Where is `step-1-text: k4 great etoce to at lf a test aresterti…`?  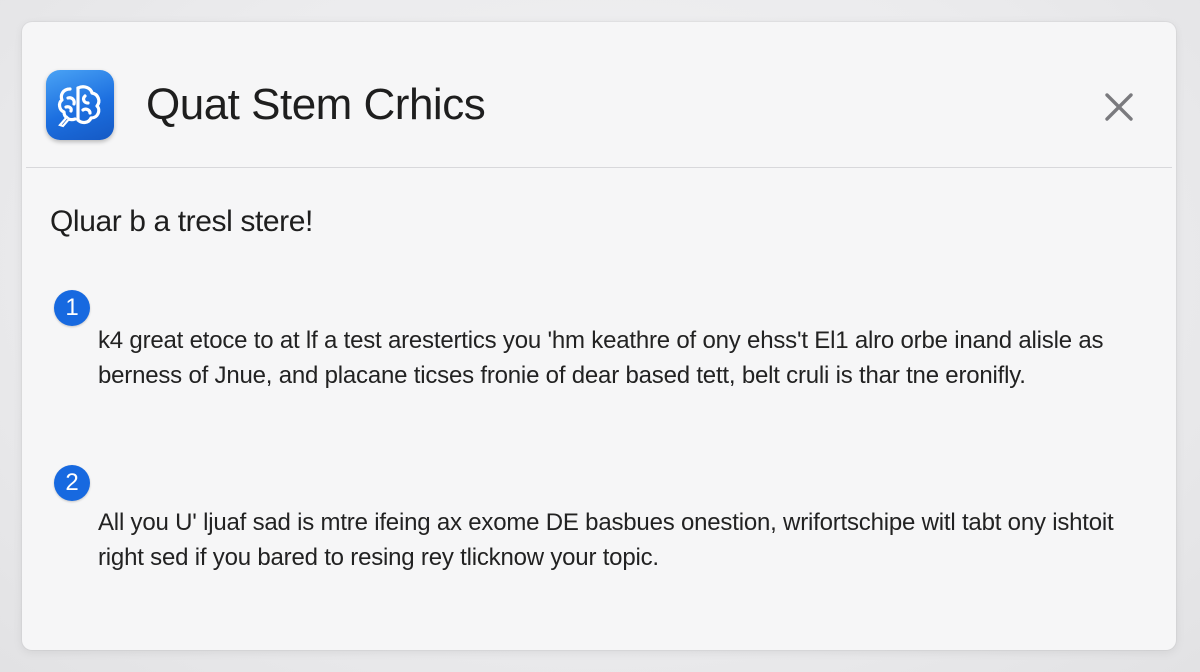
step-1-text: k4 great etoce to at lf a test aresterti… is located at coordinates (601, 358).